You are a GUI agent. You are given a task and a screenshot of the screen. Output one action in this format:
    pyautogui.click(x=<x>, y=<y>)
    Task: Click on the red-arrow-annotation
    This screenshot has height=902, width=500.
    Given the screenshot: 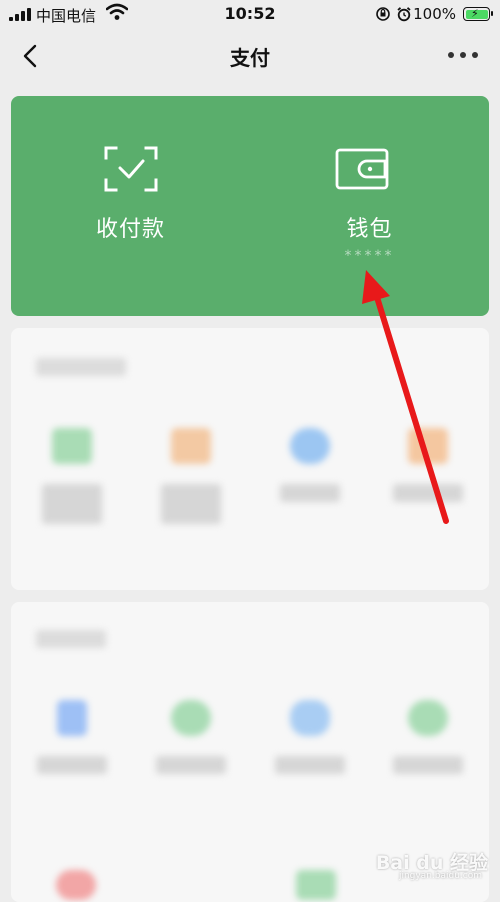 What is the action you would take?
    pyautogui.click(x=405, y=397)
    